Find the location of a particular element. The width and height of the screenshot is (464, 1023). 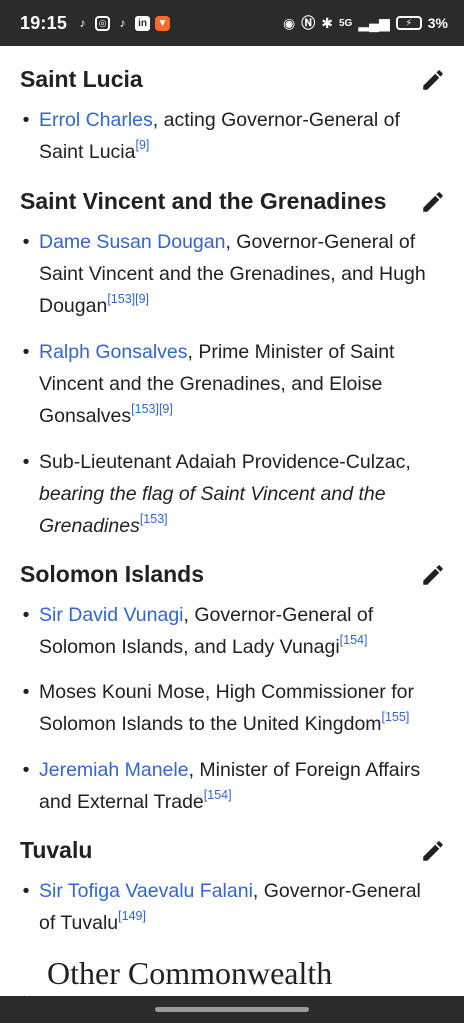

reference-link: [9] is located at coordinates (142, 145).